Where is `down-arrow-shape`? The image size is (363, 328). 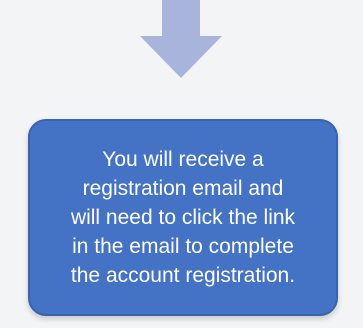
down-arrow-shape is located at coordinates (181, 39).